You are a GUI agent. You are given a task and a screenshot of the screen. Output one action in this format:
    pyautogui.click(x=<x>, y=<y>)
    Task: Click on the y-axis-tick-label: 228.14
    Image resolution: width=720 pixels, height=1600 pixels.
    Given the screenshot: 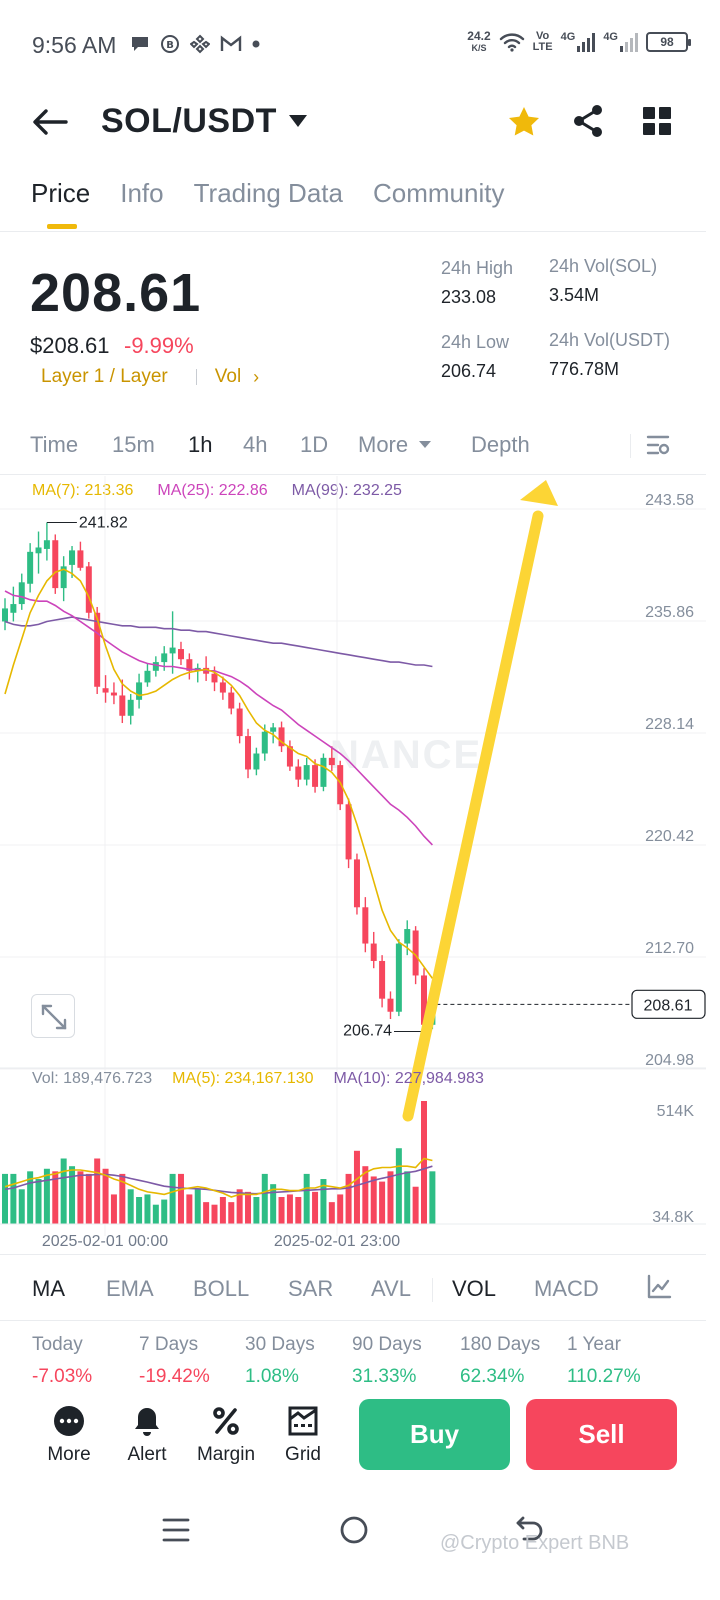 What is the action you would take?
    pyautogui.click(x=669, y=724)
    